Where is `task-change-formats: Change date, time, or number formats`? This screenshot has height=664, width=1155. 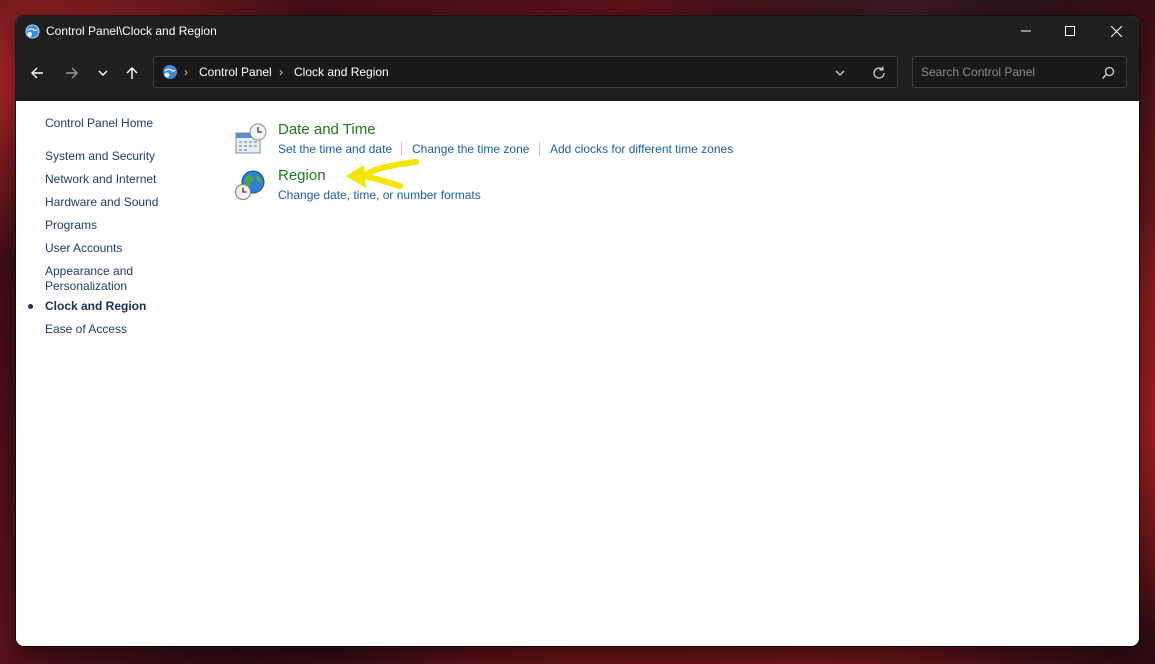
task-change-formats: Change date, time, or number formats is located at coordinates (379, 195).